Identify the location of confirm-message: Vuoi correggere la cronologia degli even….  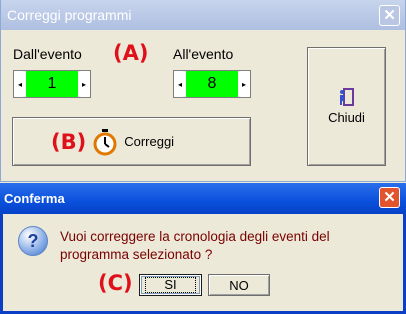
(220, 246).